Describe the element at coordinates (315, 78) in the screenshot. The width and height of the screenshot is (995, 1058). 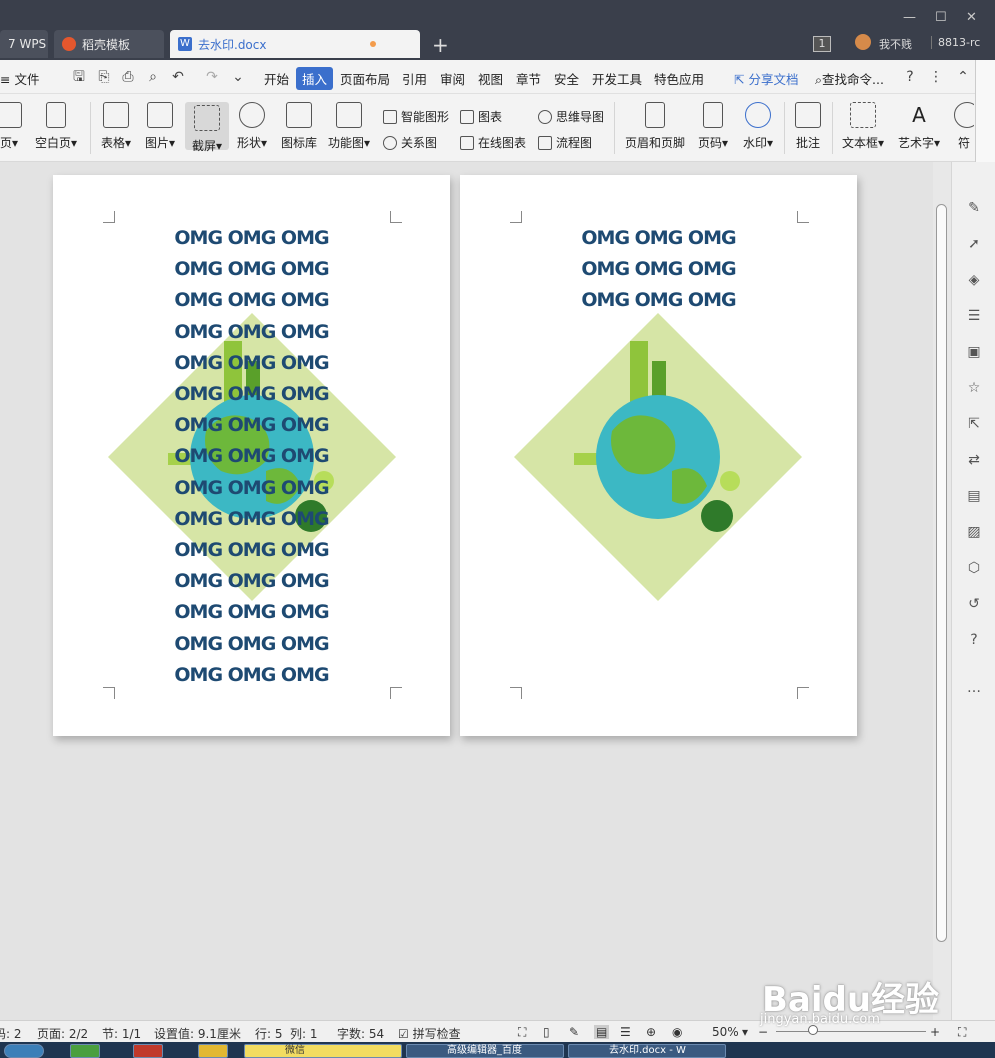
I see `menu-insert: 插入` at that location.